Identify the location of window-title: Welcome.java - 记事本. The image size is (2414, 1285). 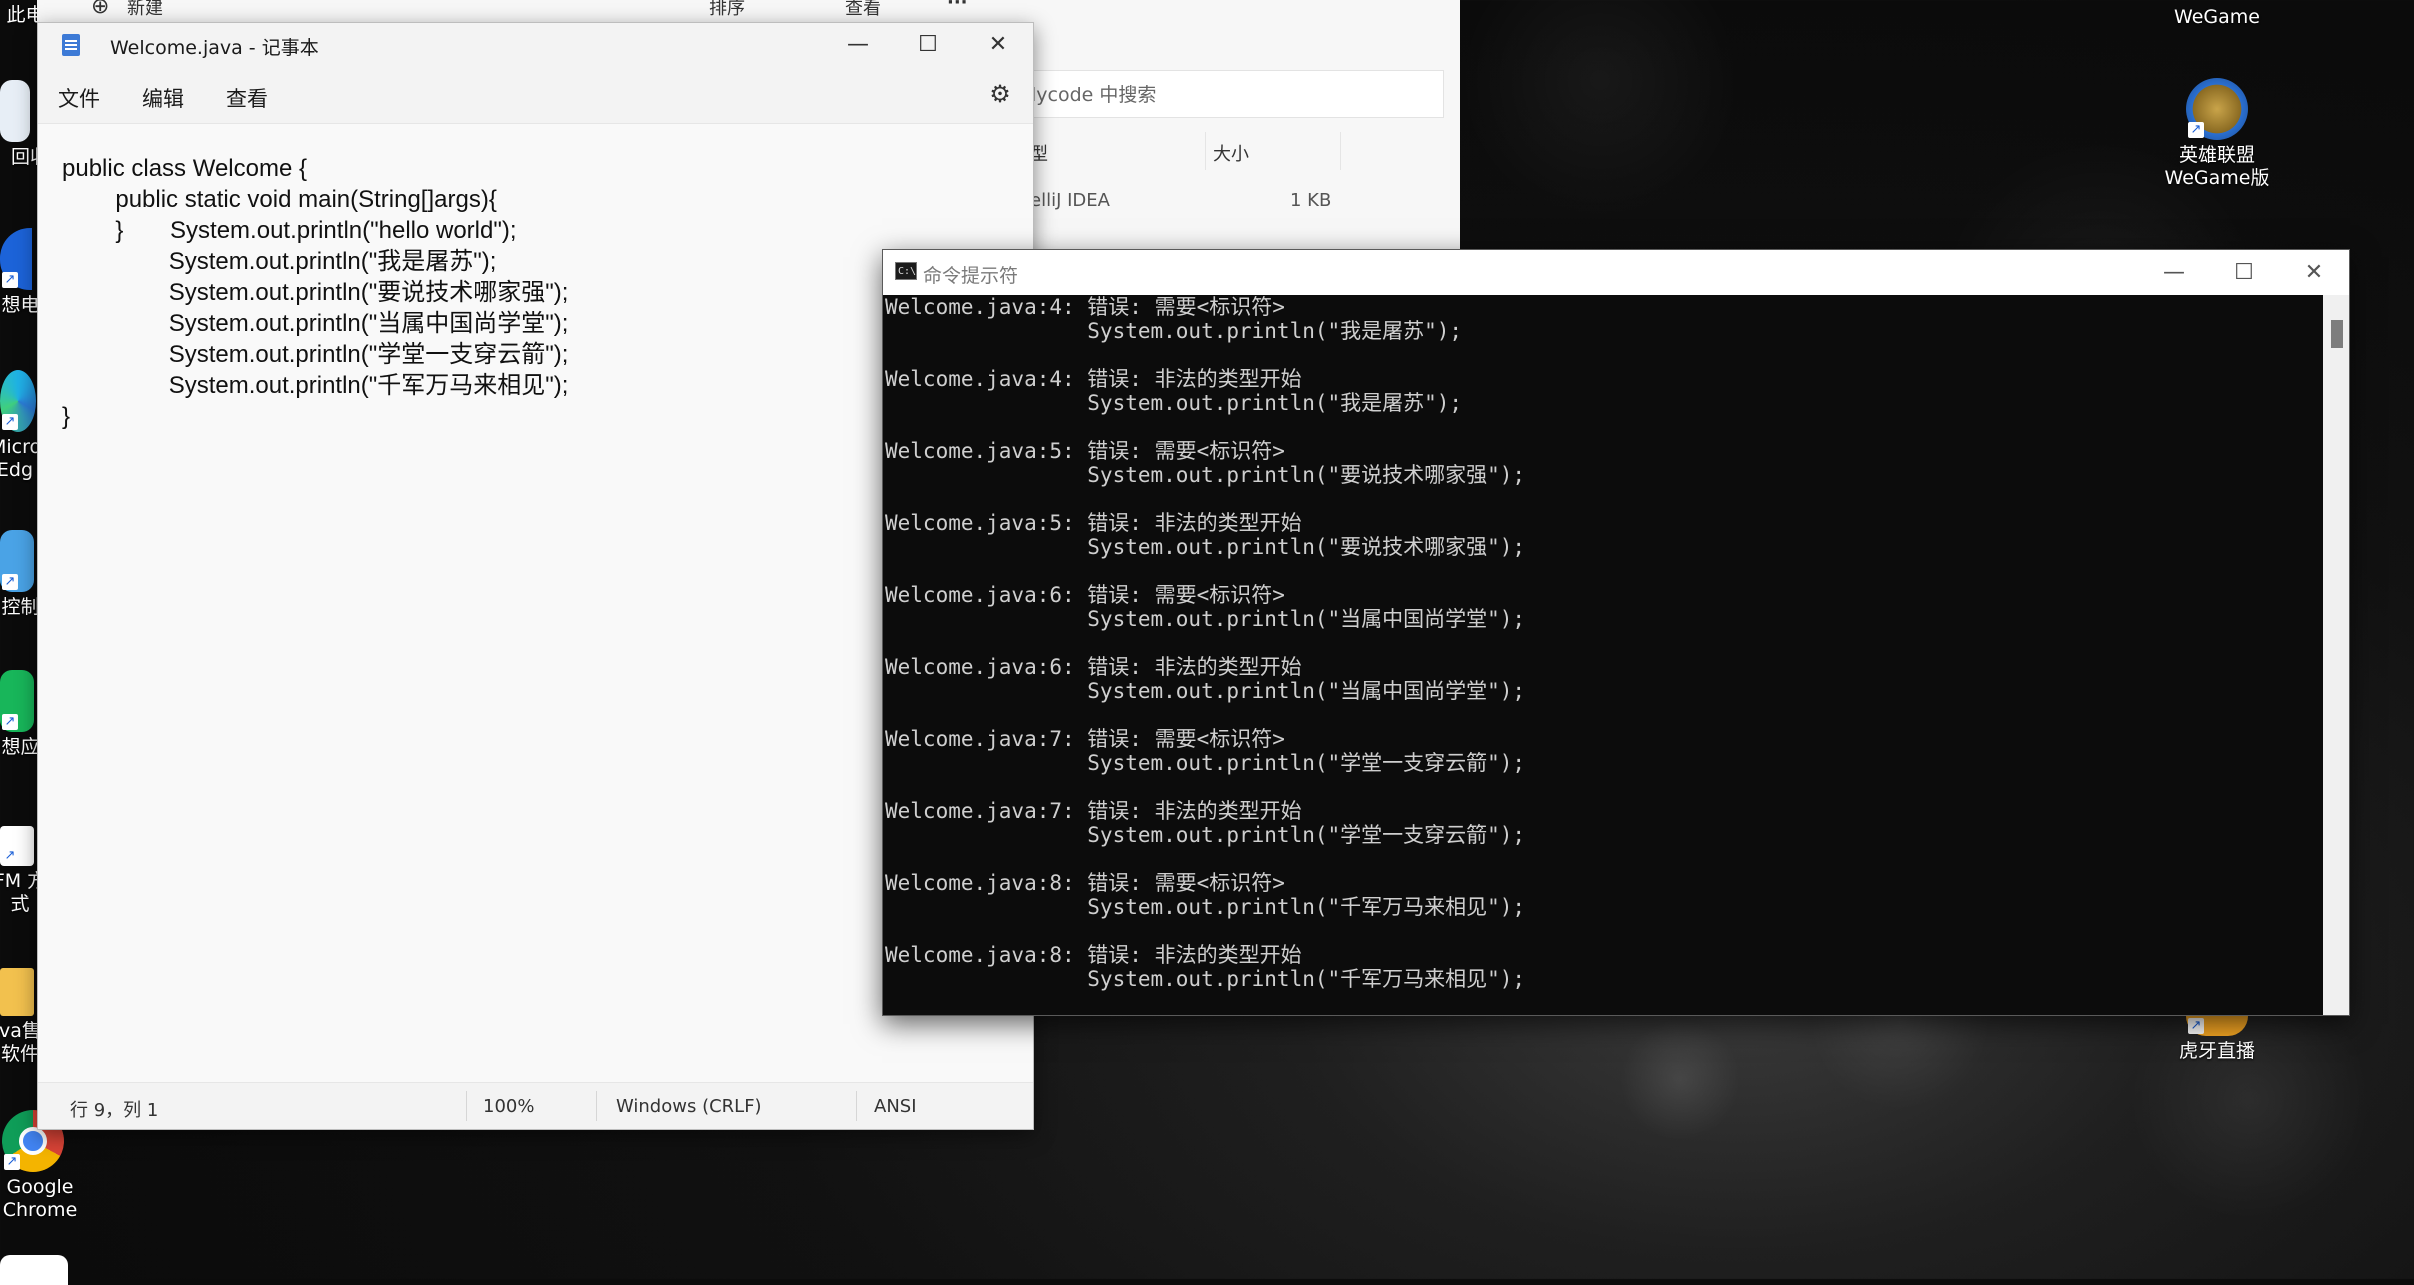
(214, 48).